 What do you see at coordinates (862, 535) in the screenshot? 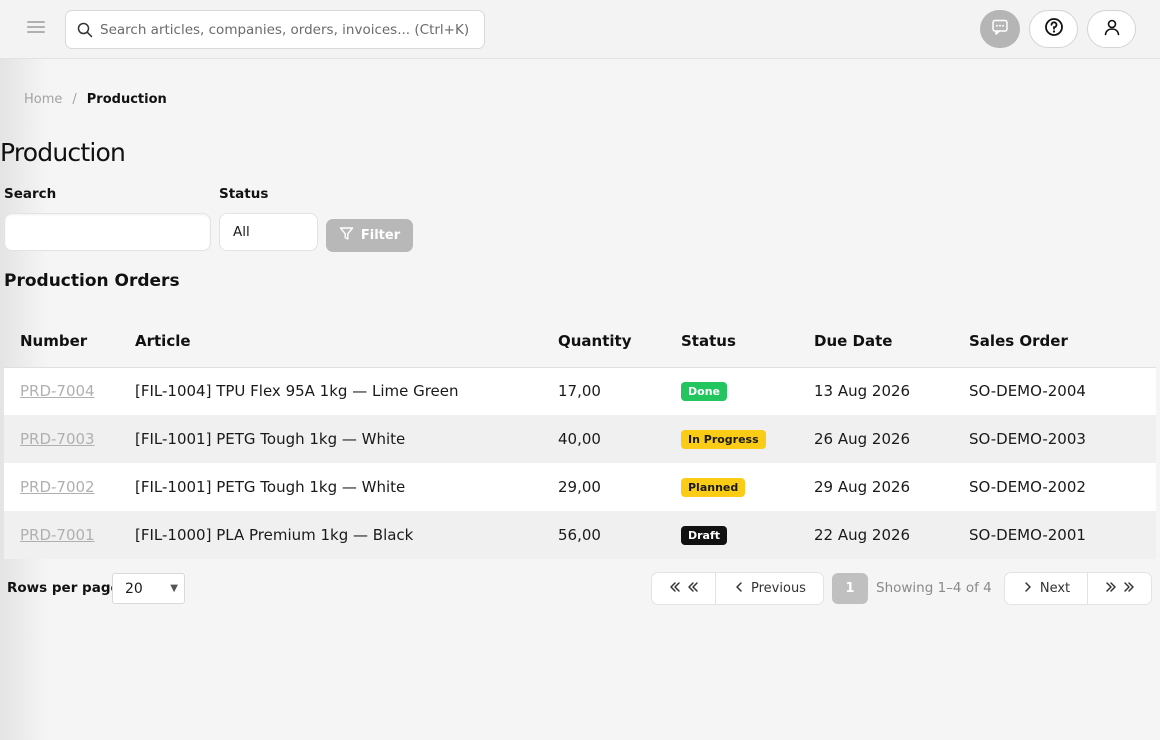
I see `due-date-cell: 22 Aug 2026` at bounding box center [862, 535].